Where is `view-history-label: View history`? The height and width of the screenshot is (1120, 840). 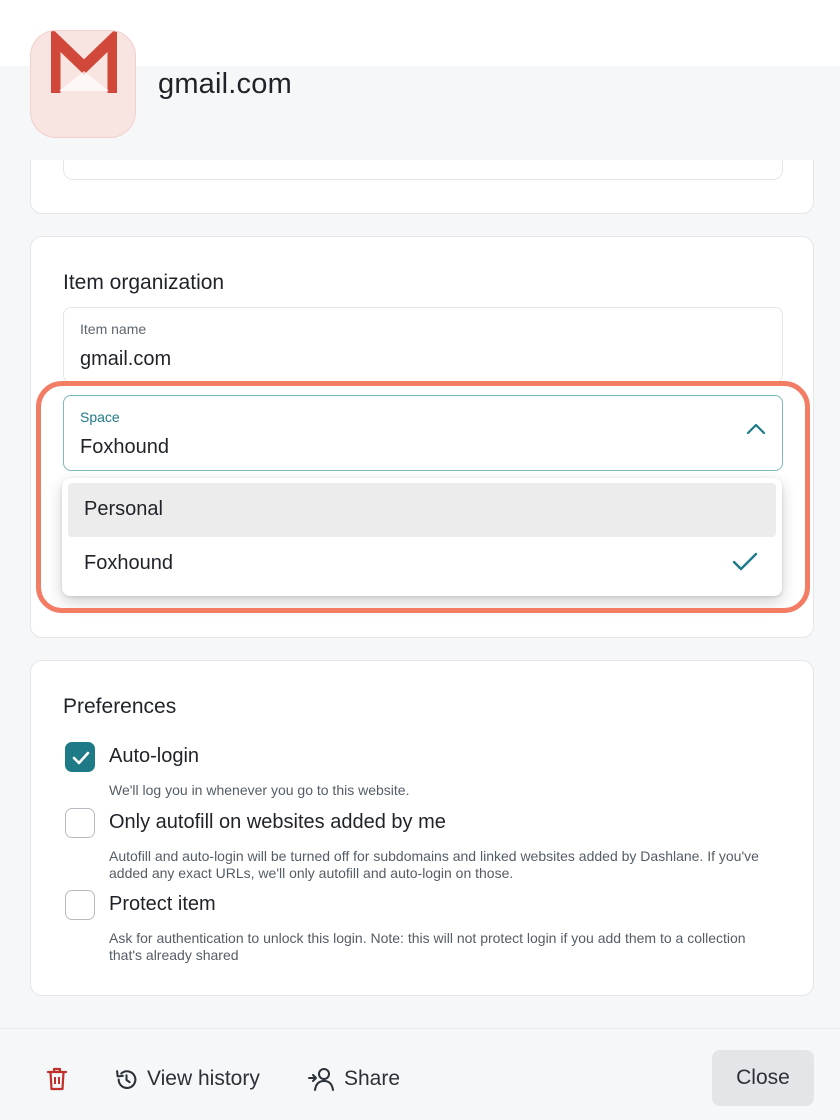 view-history-label: View history is located at coordinates (203, 1078).